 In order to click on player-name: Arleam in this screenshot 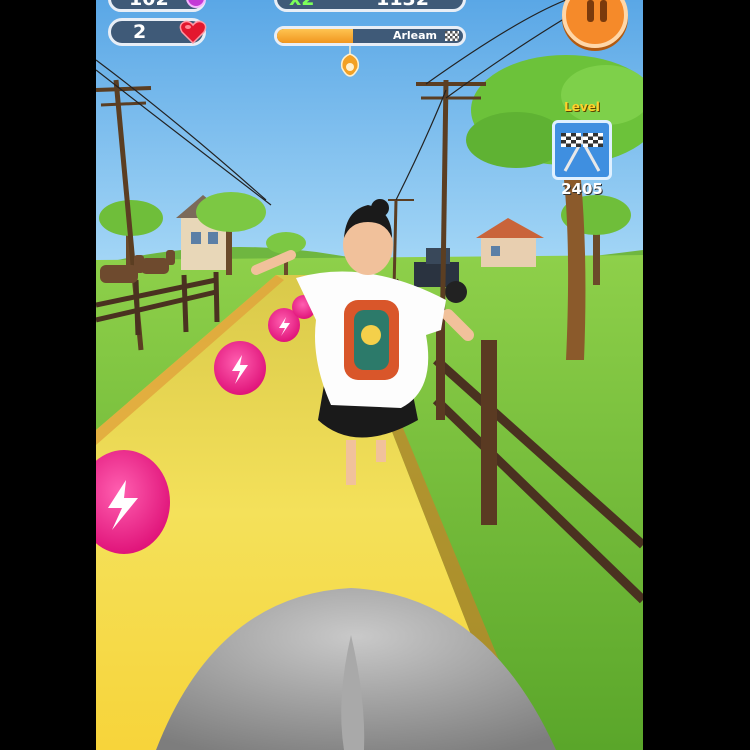, I will do `click(414, 35)`.